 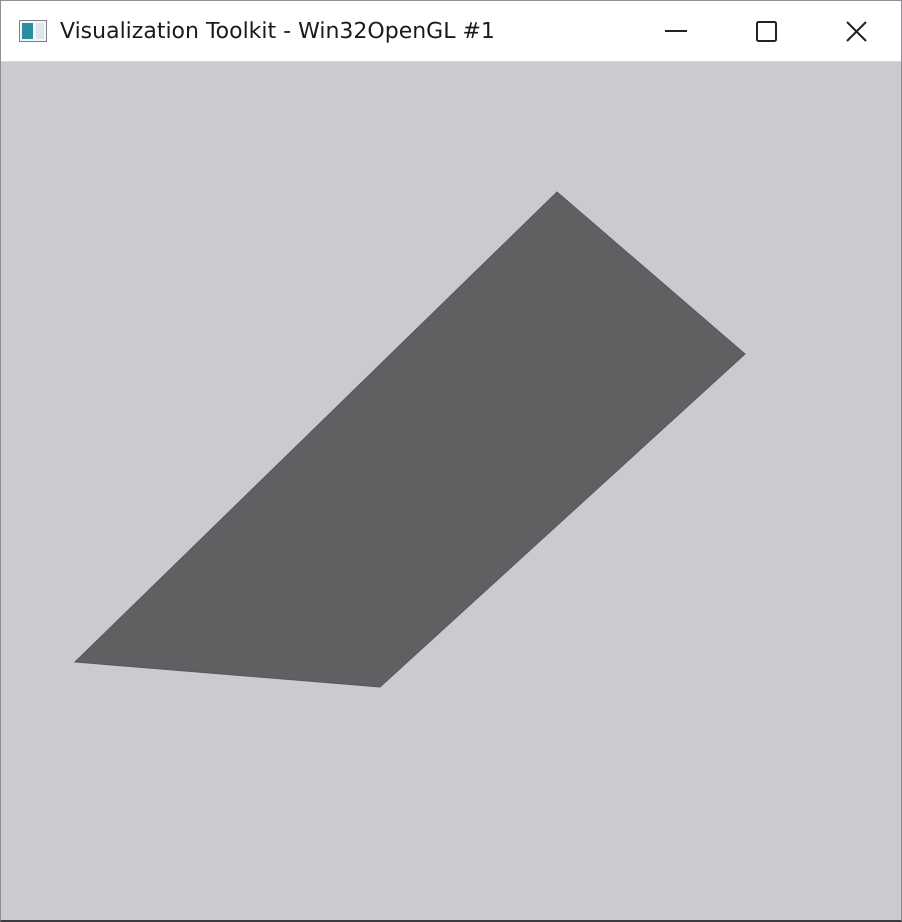 What do you see at coordinates (676, 31) in the screenshot?
I see `minimize-icon` at bounding box center [676, 31].